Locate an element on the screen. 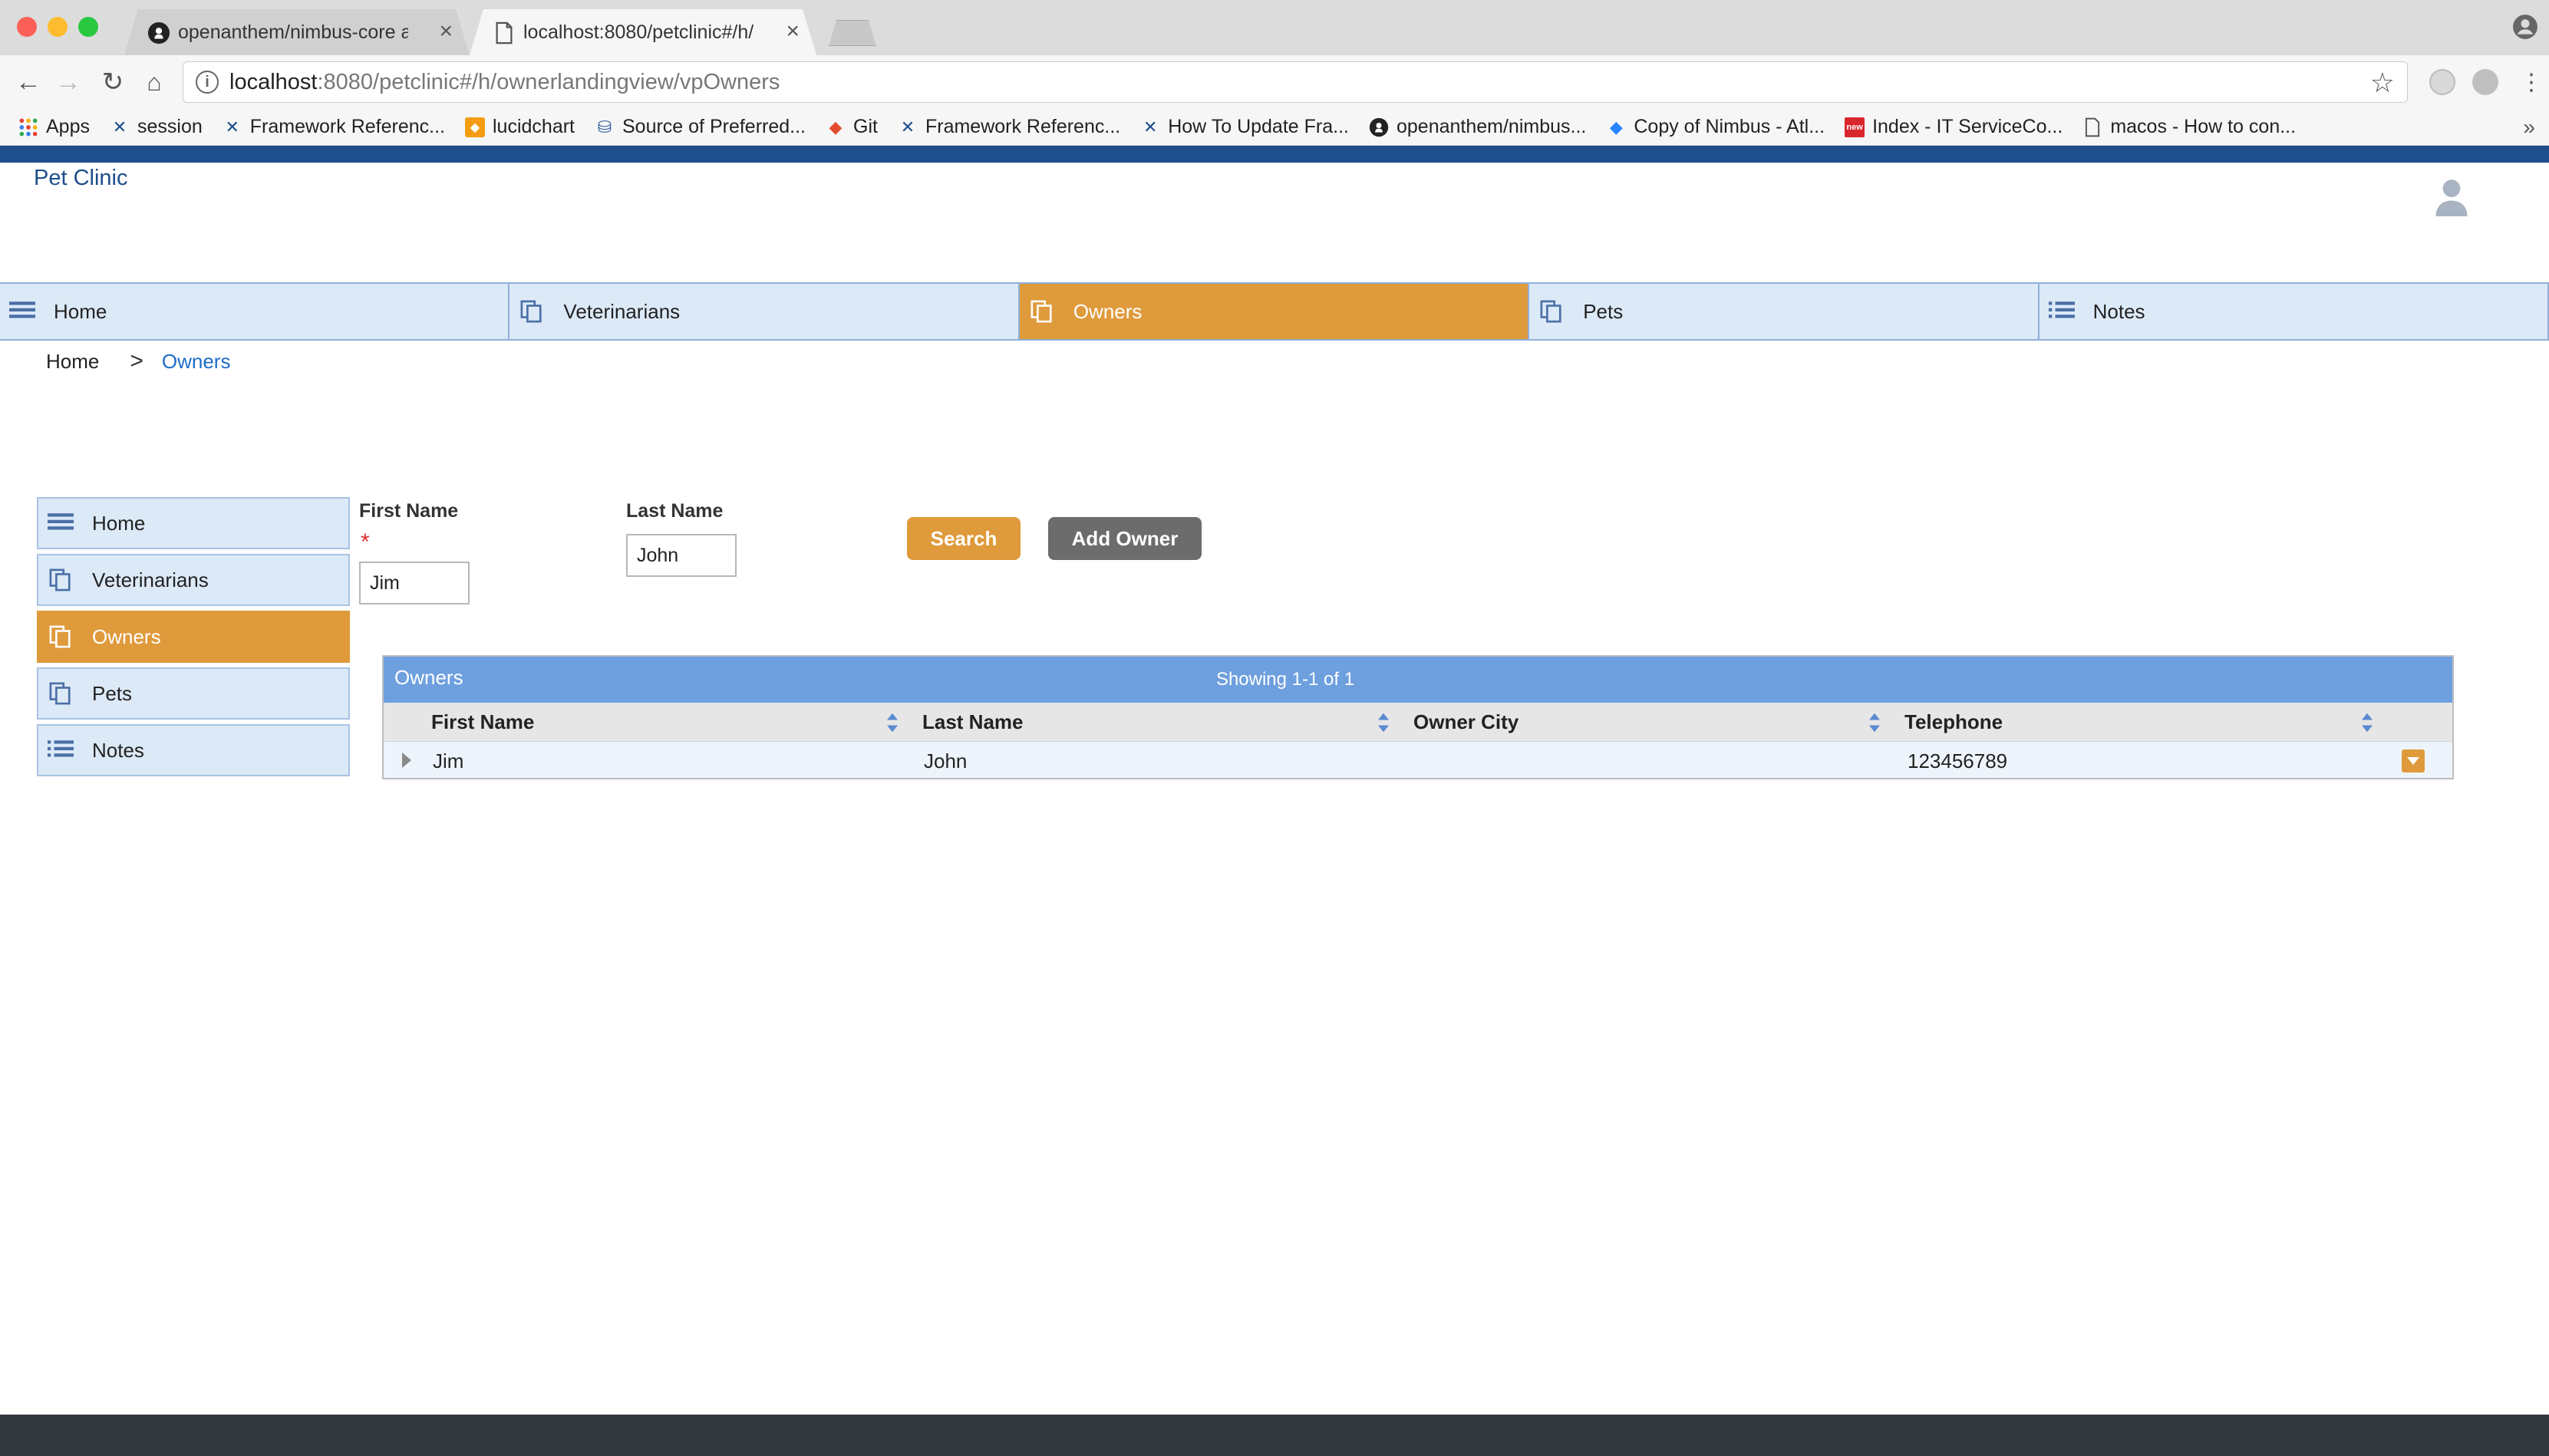 This screenshot has width=2549, height=1456. column-header-first-name: First Name is located at coordinates (482, 722).